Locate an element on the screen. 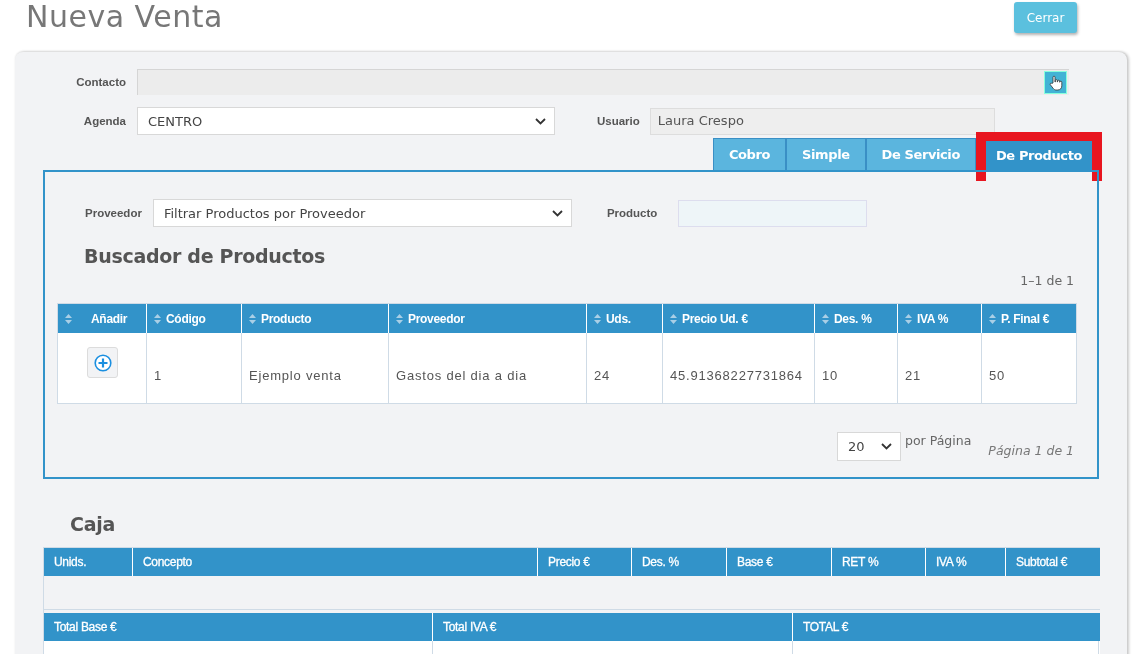 The width and height of the screenshot is (1137, 654). column-header: P. Final € is located at coordinates (1029, 318).